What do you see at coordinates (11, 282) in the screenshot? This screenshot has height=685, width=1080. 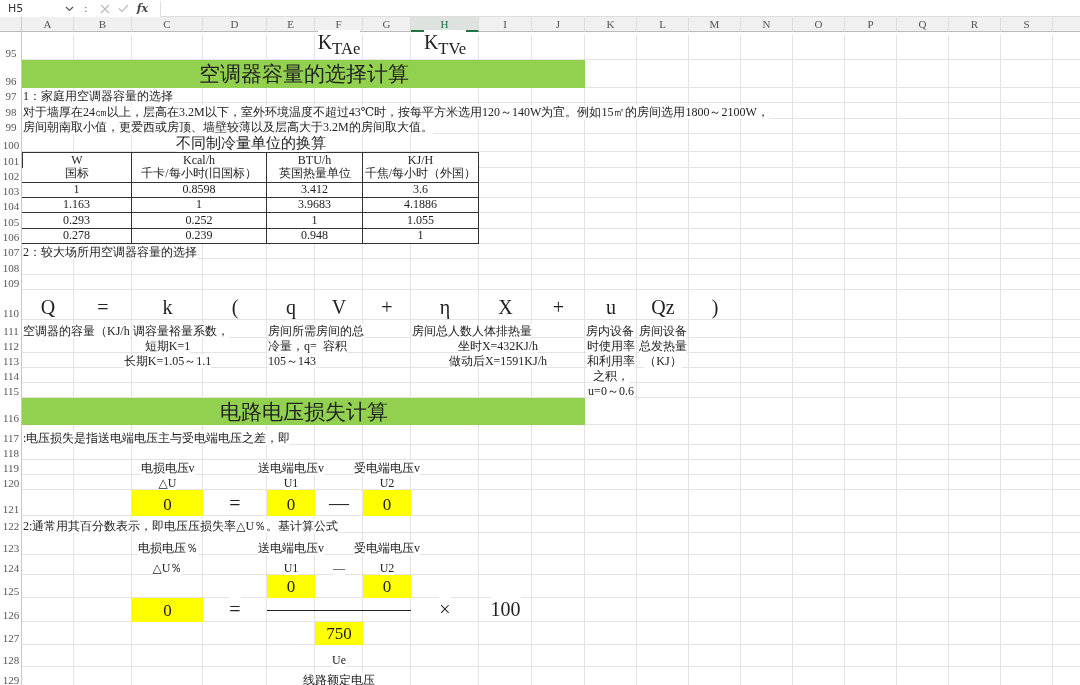 I see `row-number: 109` at bounding box center [11, 282].